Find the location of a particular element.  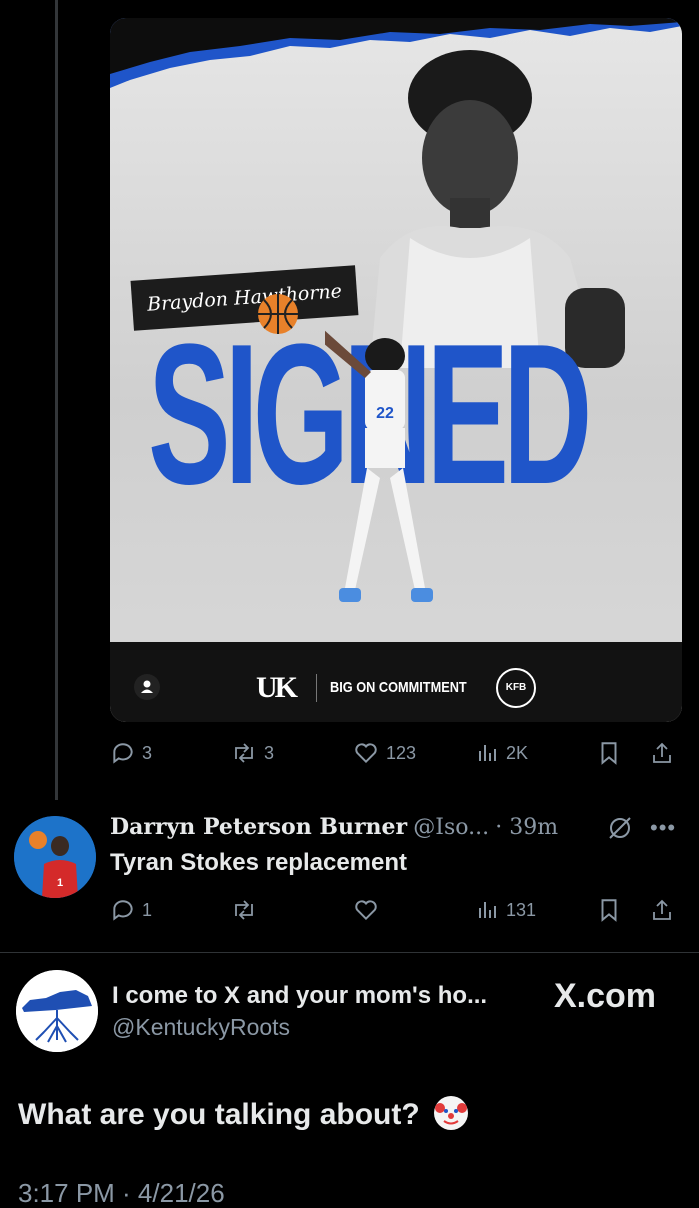

reply-views-button: 131 is located at coordinates (506, 910).